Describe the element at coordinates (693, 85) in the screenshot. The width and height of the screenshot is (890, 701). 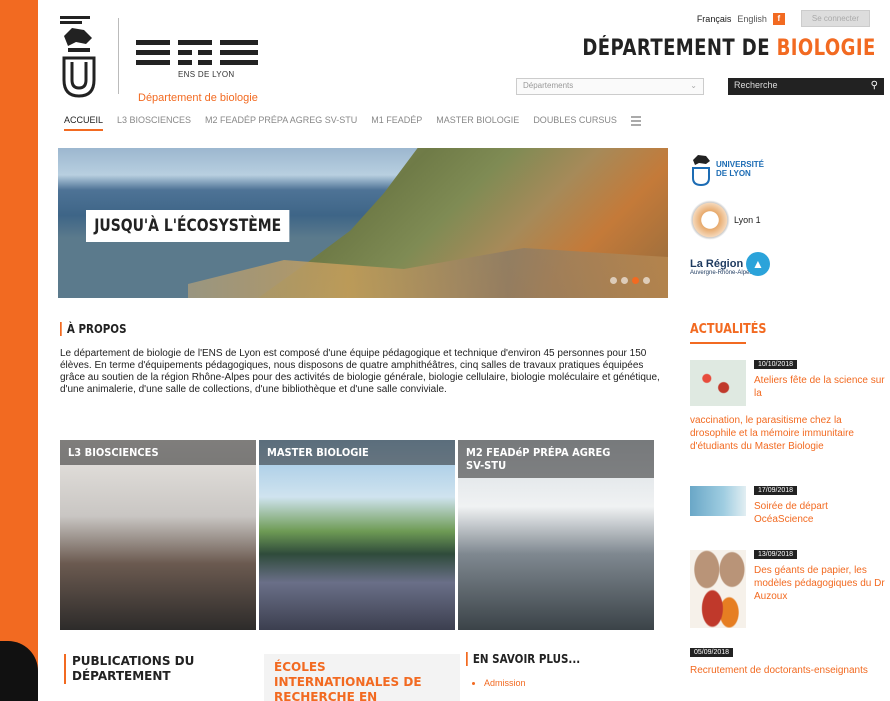
I see `chevron-down-icon: ⌄` at that location.